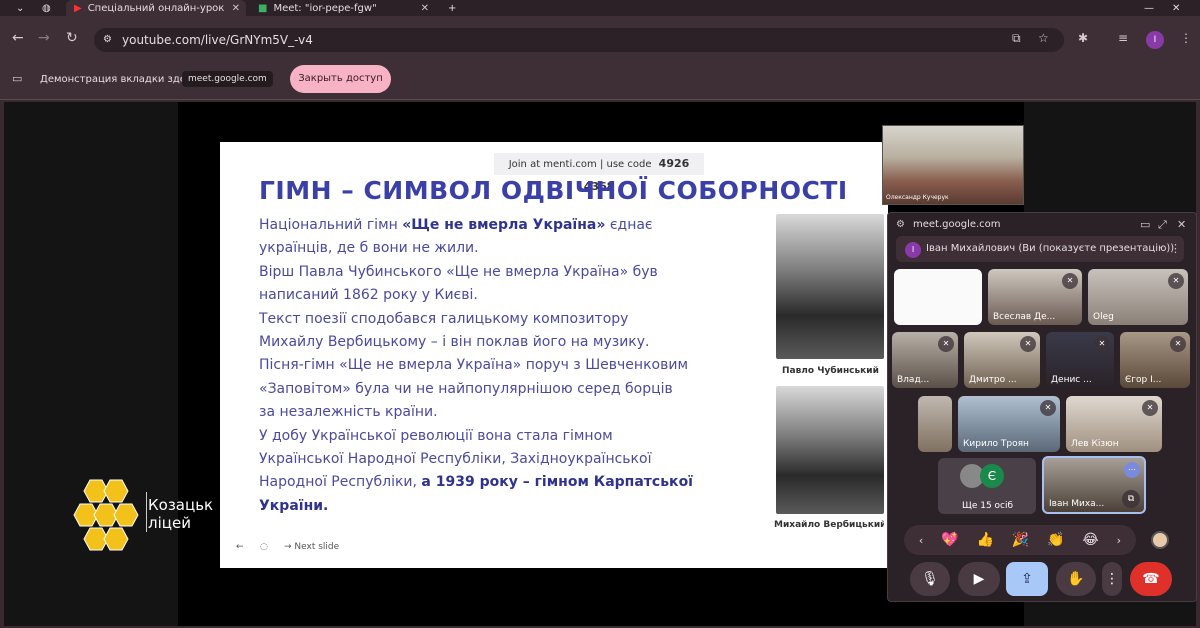 The image size is (1200, 628). Describe the element at coordinates (988, 506) in the screenshot. I see `more-participants-label: Ще 15 осіб` at that location.